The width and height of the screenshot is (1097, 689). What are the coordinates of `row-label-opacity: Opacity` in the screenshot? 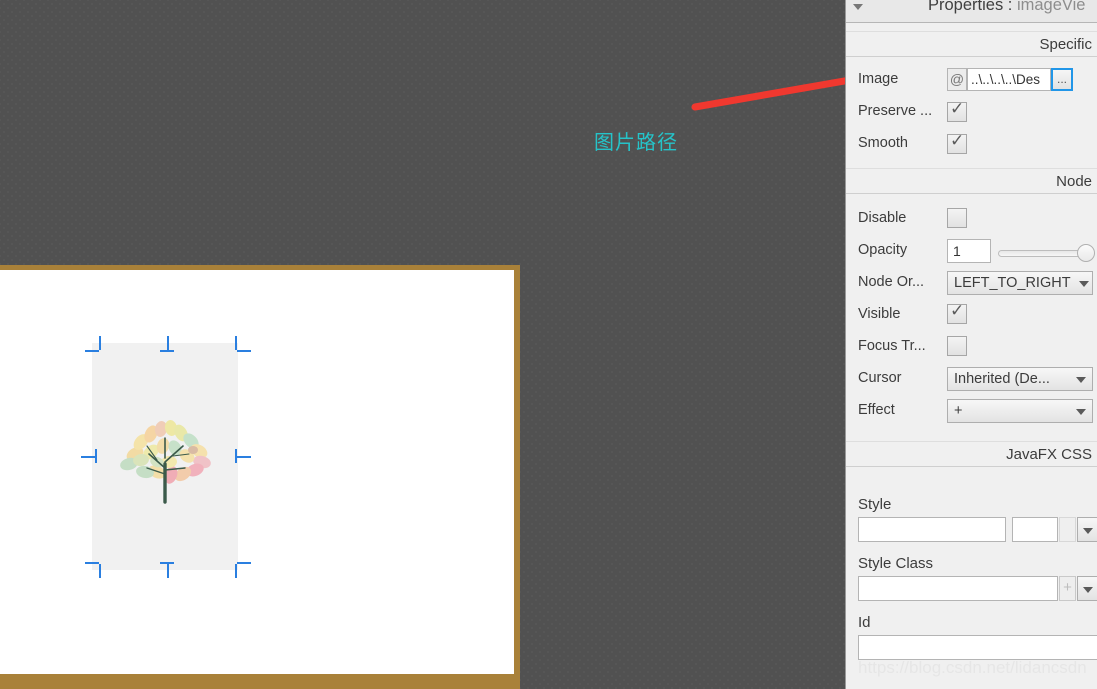 It's located at (883, 250).